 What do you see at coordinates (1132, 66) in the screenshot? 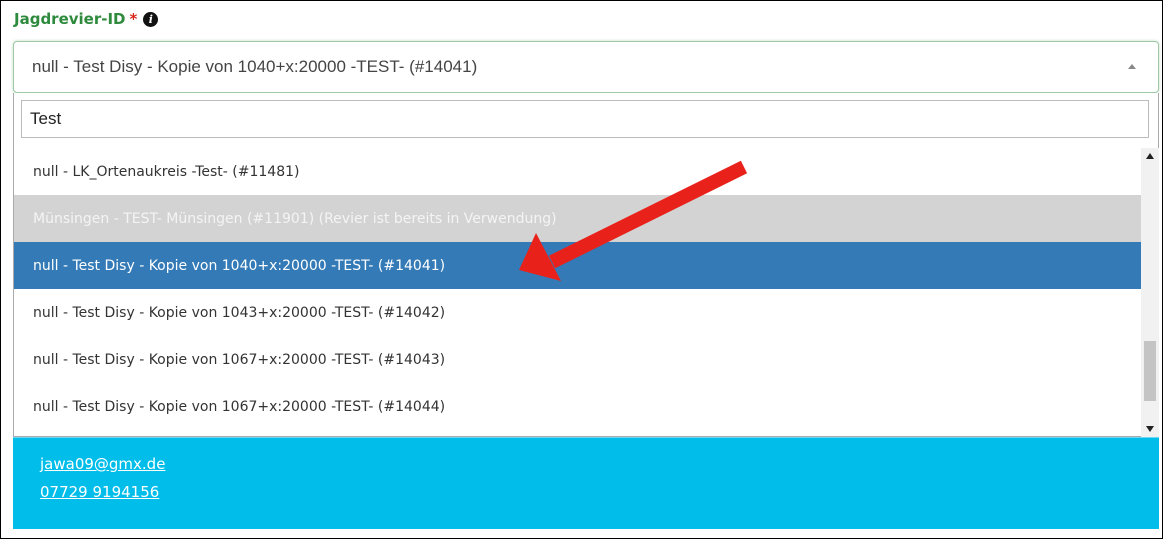
I see `caret-up-icon` at bounding box center [1132, 66].